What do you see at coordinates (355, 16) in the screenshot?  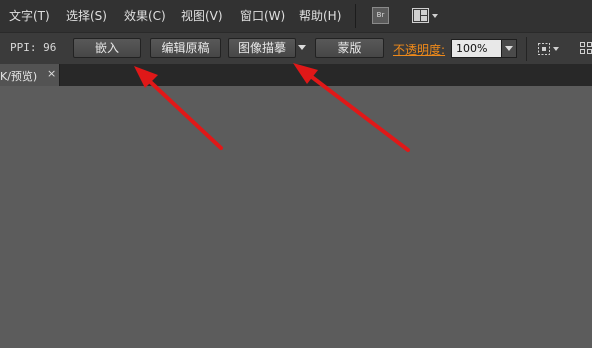 I see `menu-separator` at bounding box center [355, 16].